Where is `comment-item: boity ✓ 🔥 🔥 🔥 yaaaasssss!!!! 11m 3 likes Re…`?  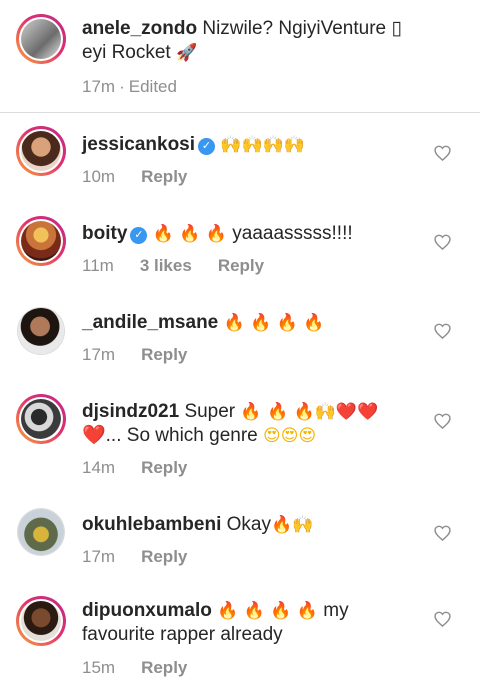
comment-item: boity ✓ 🔥 🔥 🔥 yaaaasssss!!!! 11m 3 likes Re… is located at coordinates (240, 247).